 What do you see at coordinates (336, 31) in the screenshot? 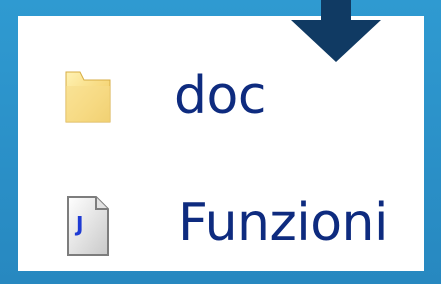
I see `arrow-down-icon` at bounding box center [336, 31].